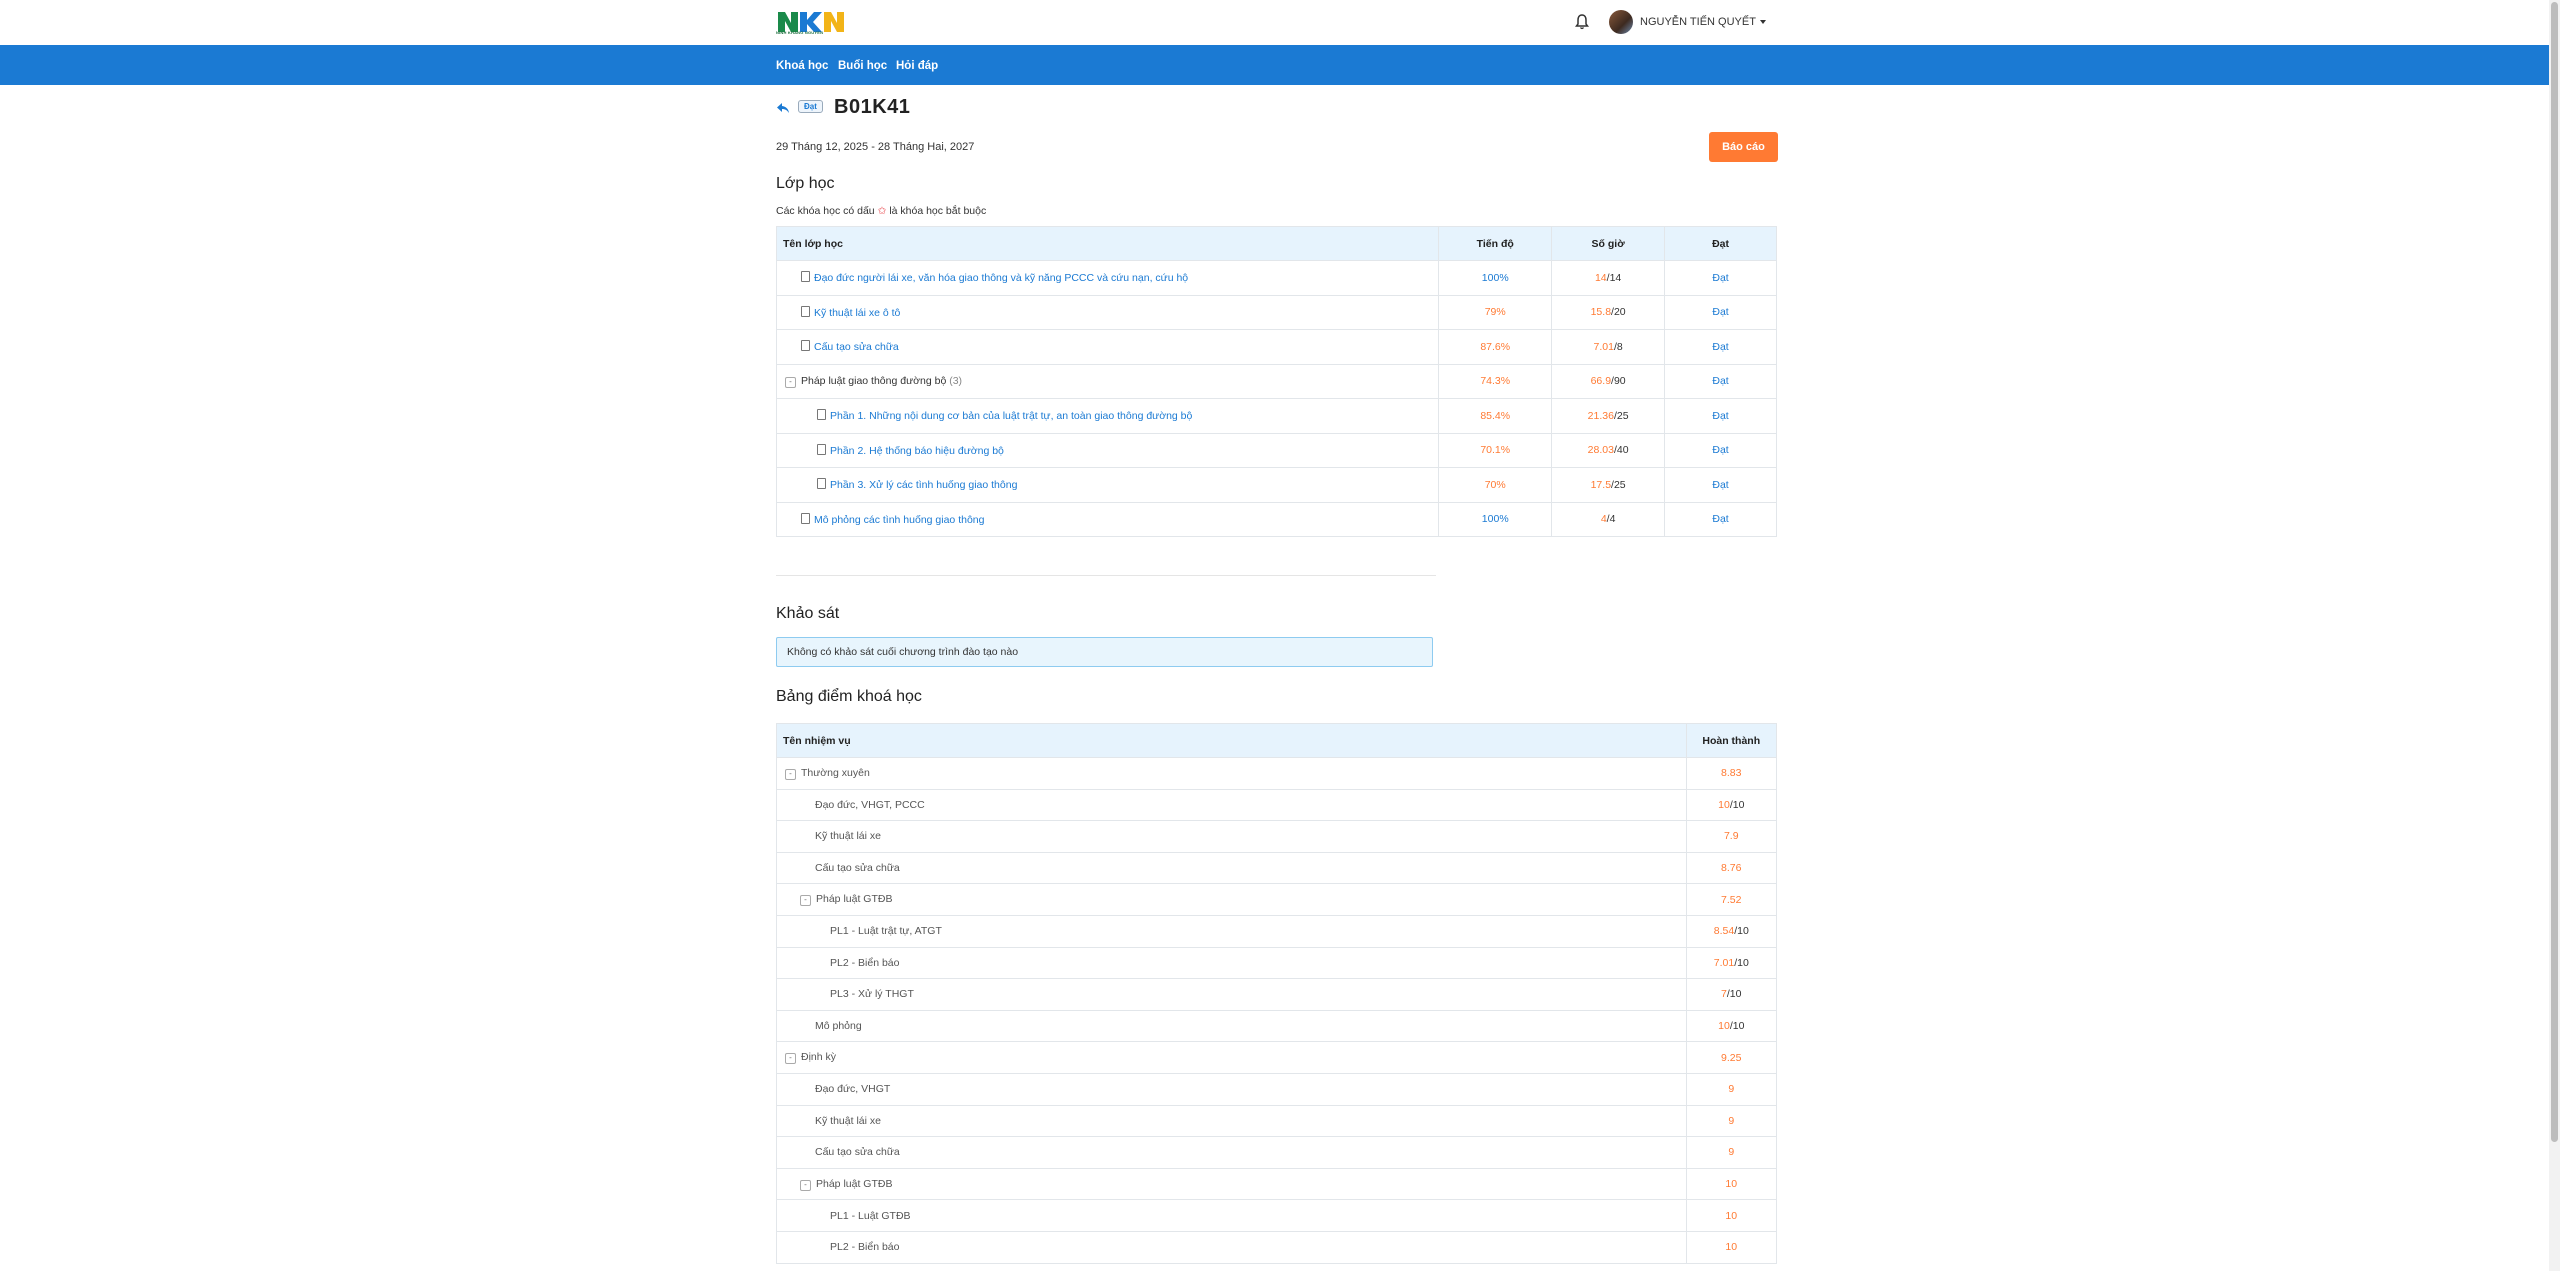 The image size is (2560, 1271). I want to click on status-badge: Đạt, so click(810, 106).